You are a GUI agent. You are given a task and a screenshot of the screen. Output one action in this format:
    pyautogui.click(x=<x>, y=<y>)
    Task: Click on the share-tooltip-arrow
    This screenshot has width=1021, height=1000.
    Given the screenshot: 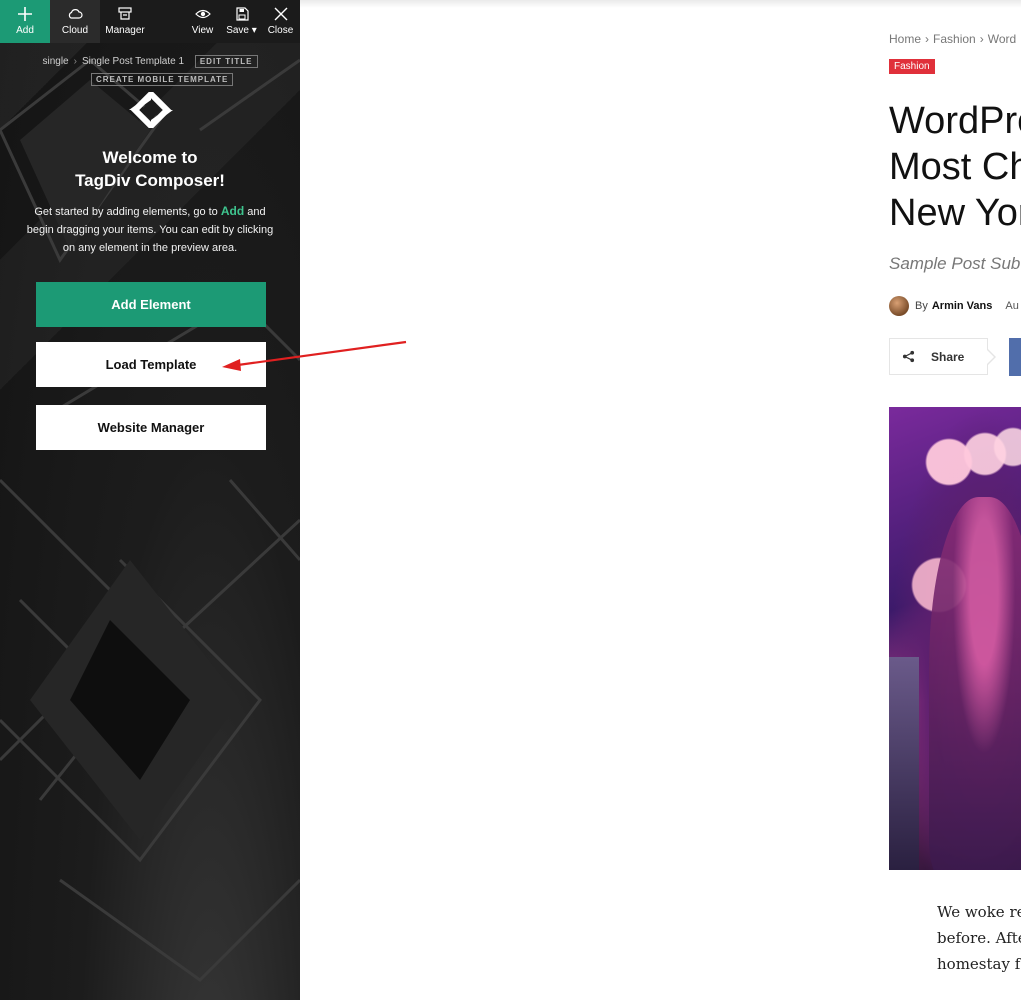 What is the action you would take?
    pyautogui.click(x=991, y=357)
    